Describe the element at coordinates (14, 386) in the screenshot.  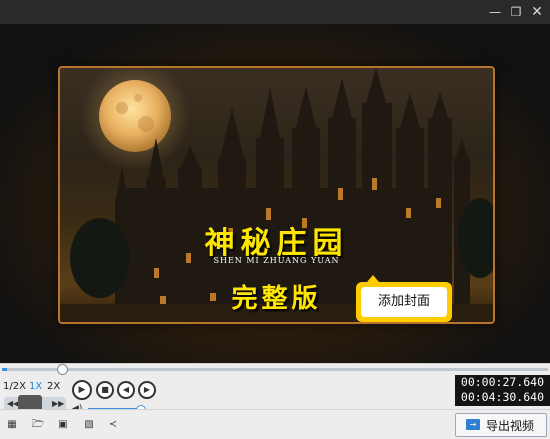
I see `speed-half: 1/2X` at that location.